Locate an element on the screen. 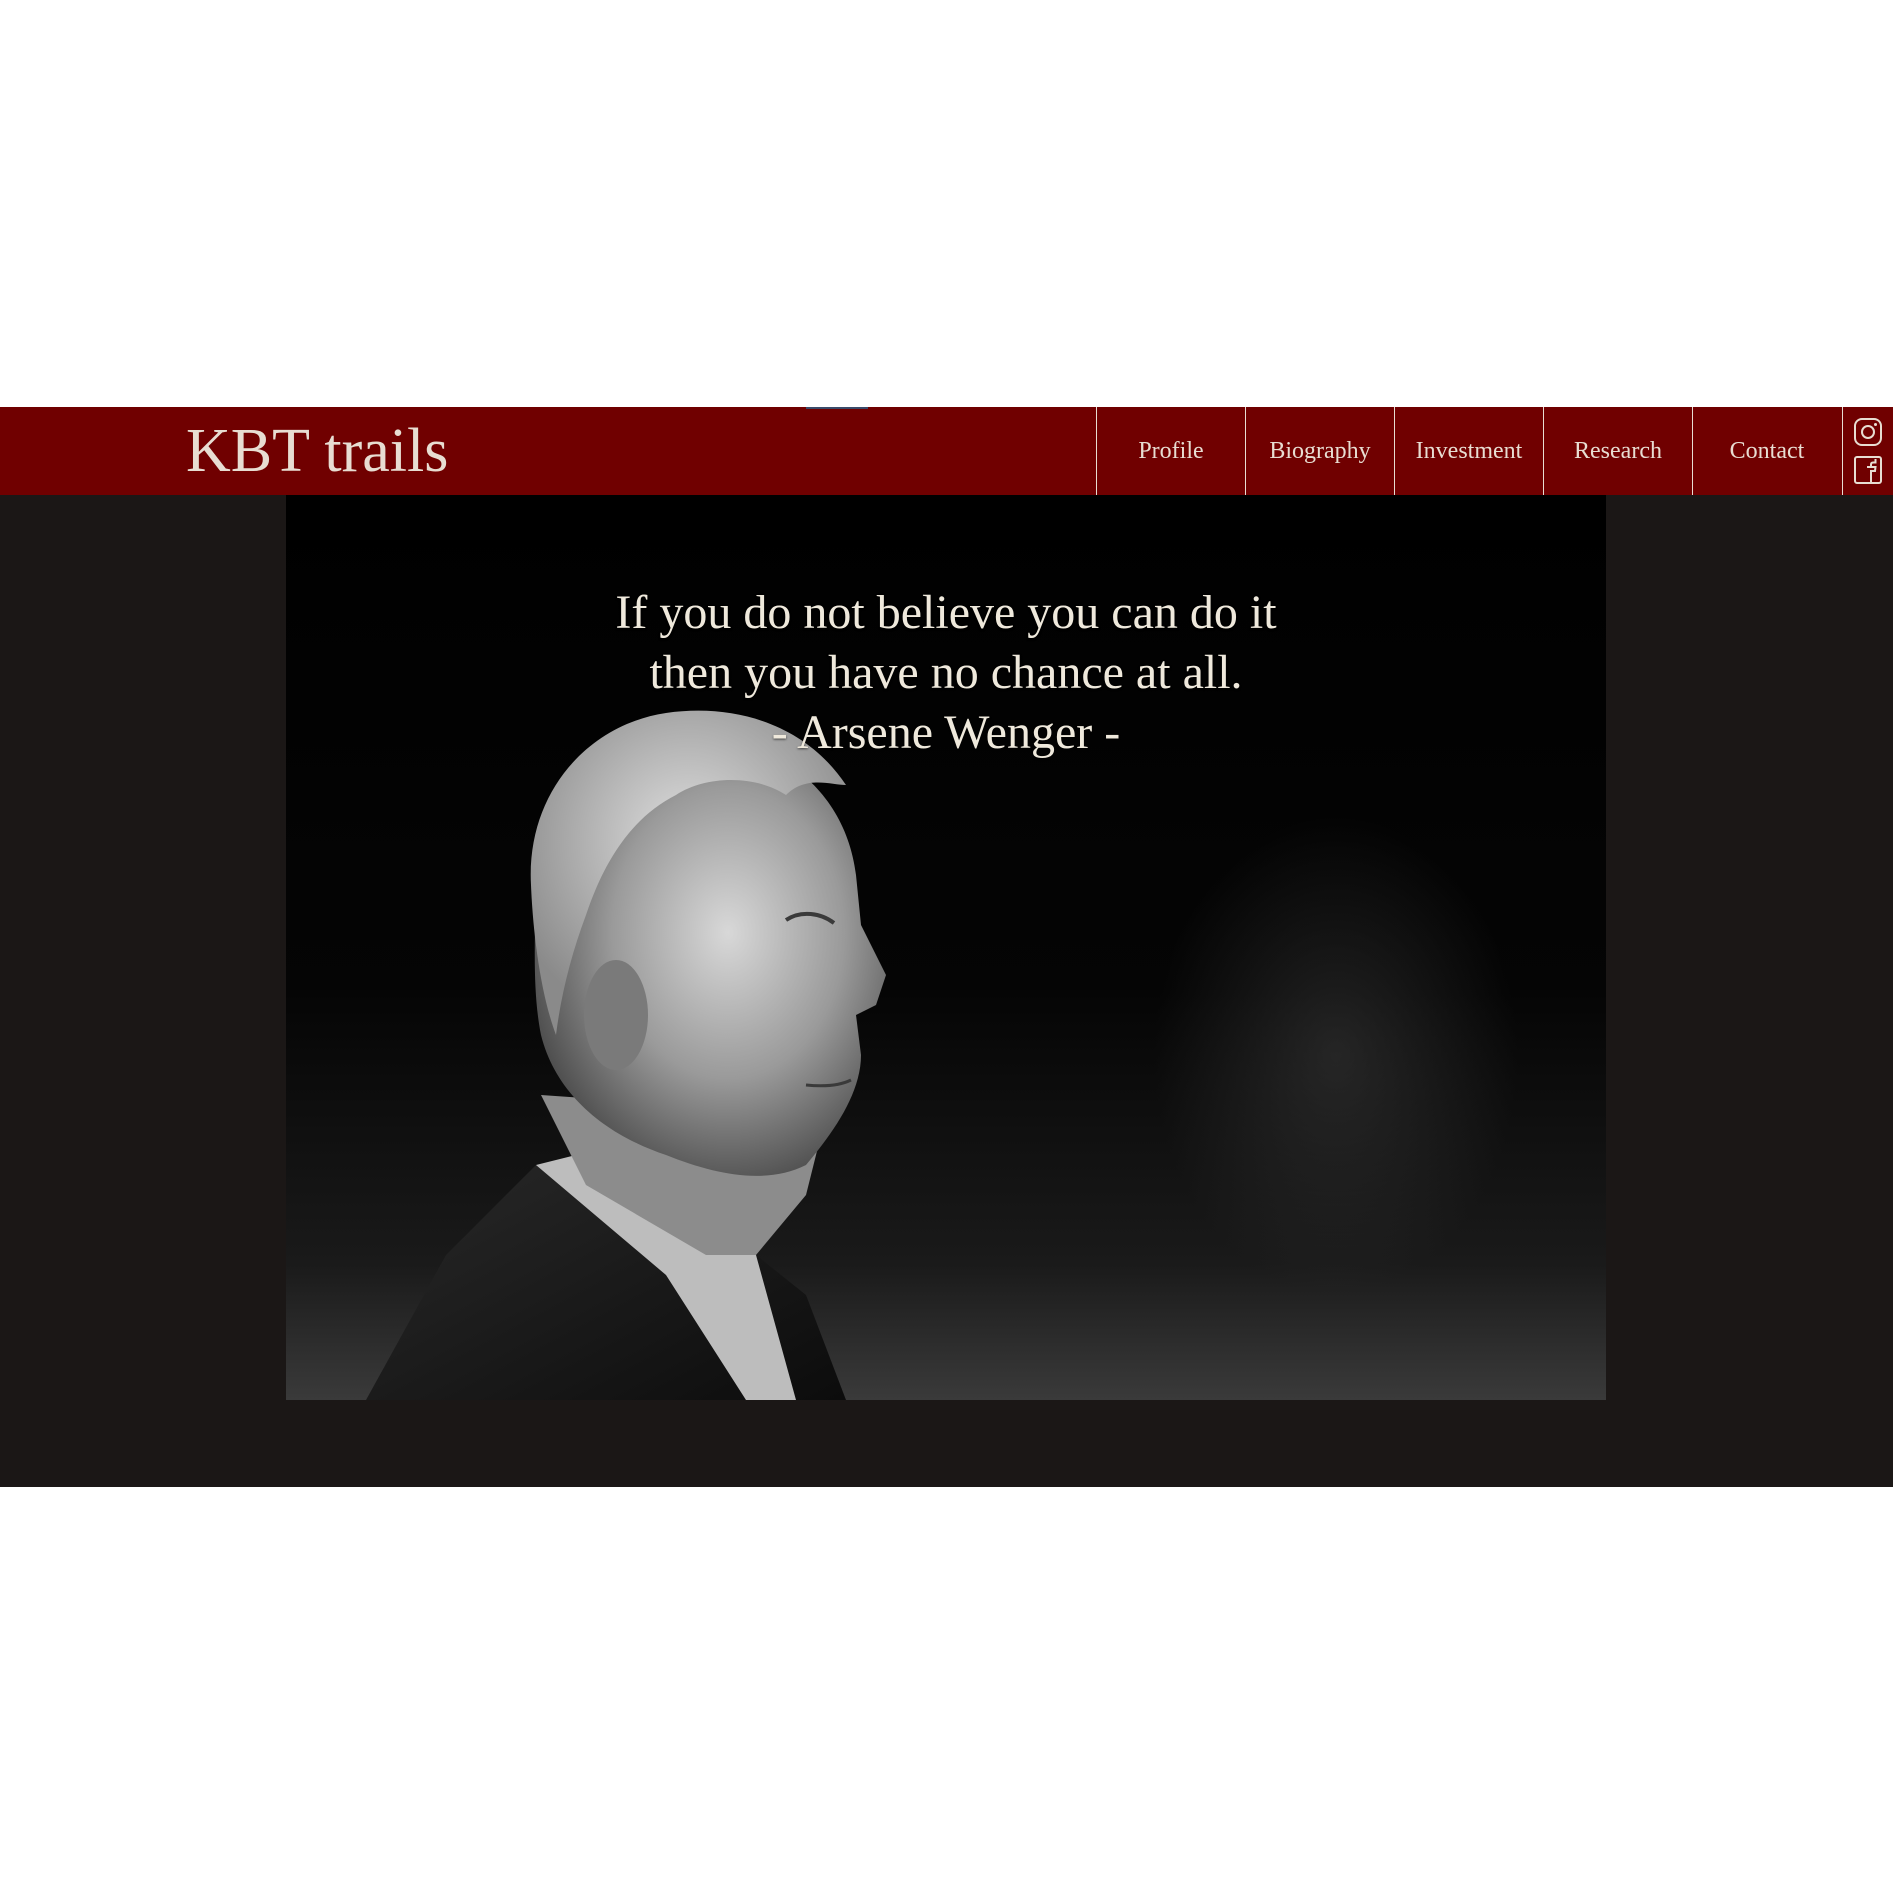 The width and height of the screenshot is (1893, 1893). quote-line-1: If you do not believe you can do it is located at coordinates (946, 612).